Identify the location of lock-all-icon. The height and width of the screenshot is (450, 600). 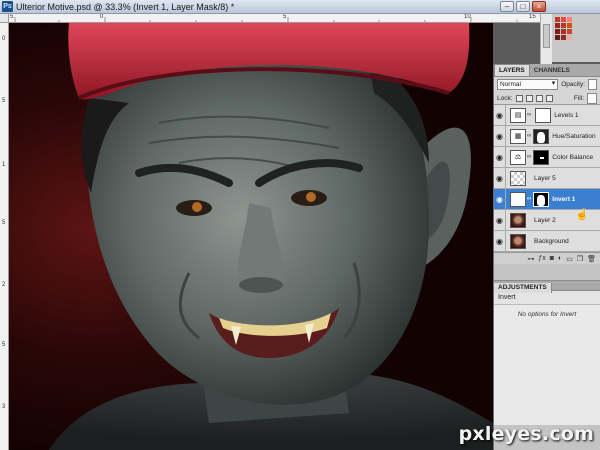
(549, 98).